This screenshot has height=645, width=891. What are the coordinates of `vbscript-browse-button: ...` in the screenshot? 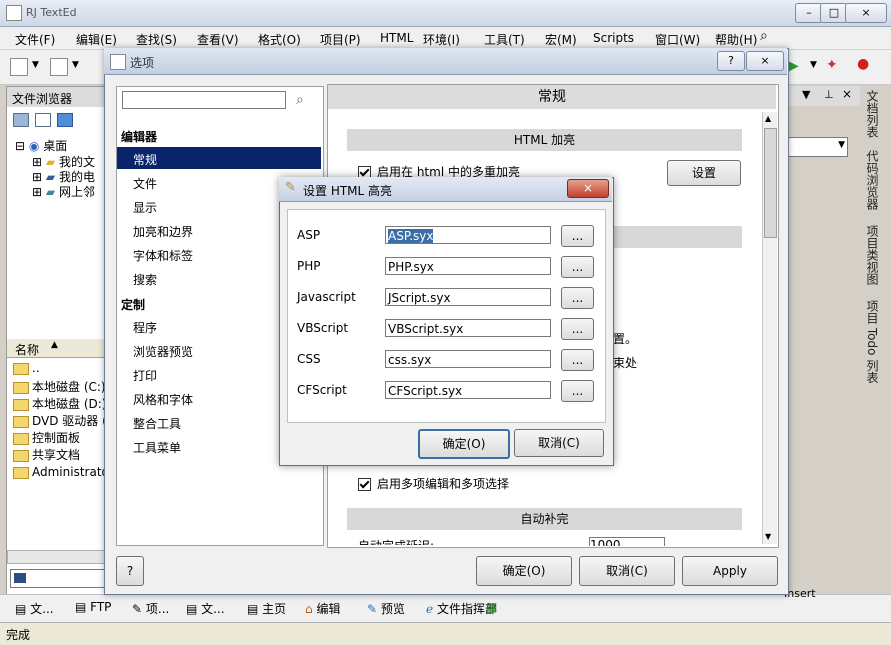 It's located at (577, 329).